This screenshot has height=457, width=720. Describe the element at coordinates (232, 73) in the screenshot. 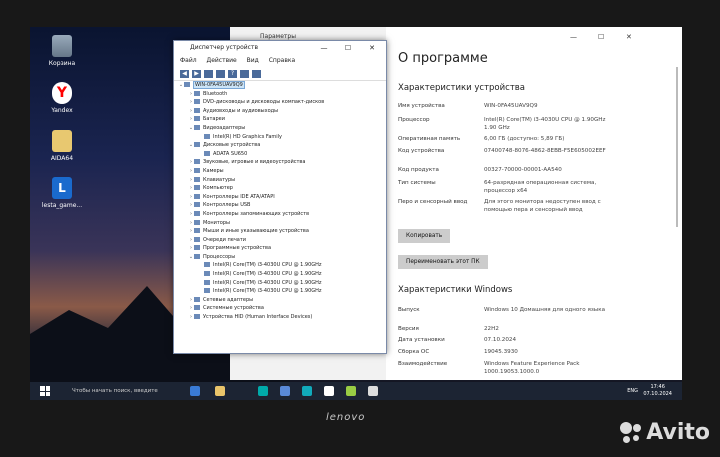

I see `help-icon: ?` at that location.